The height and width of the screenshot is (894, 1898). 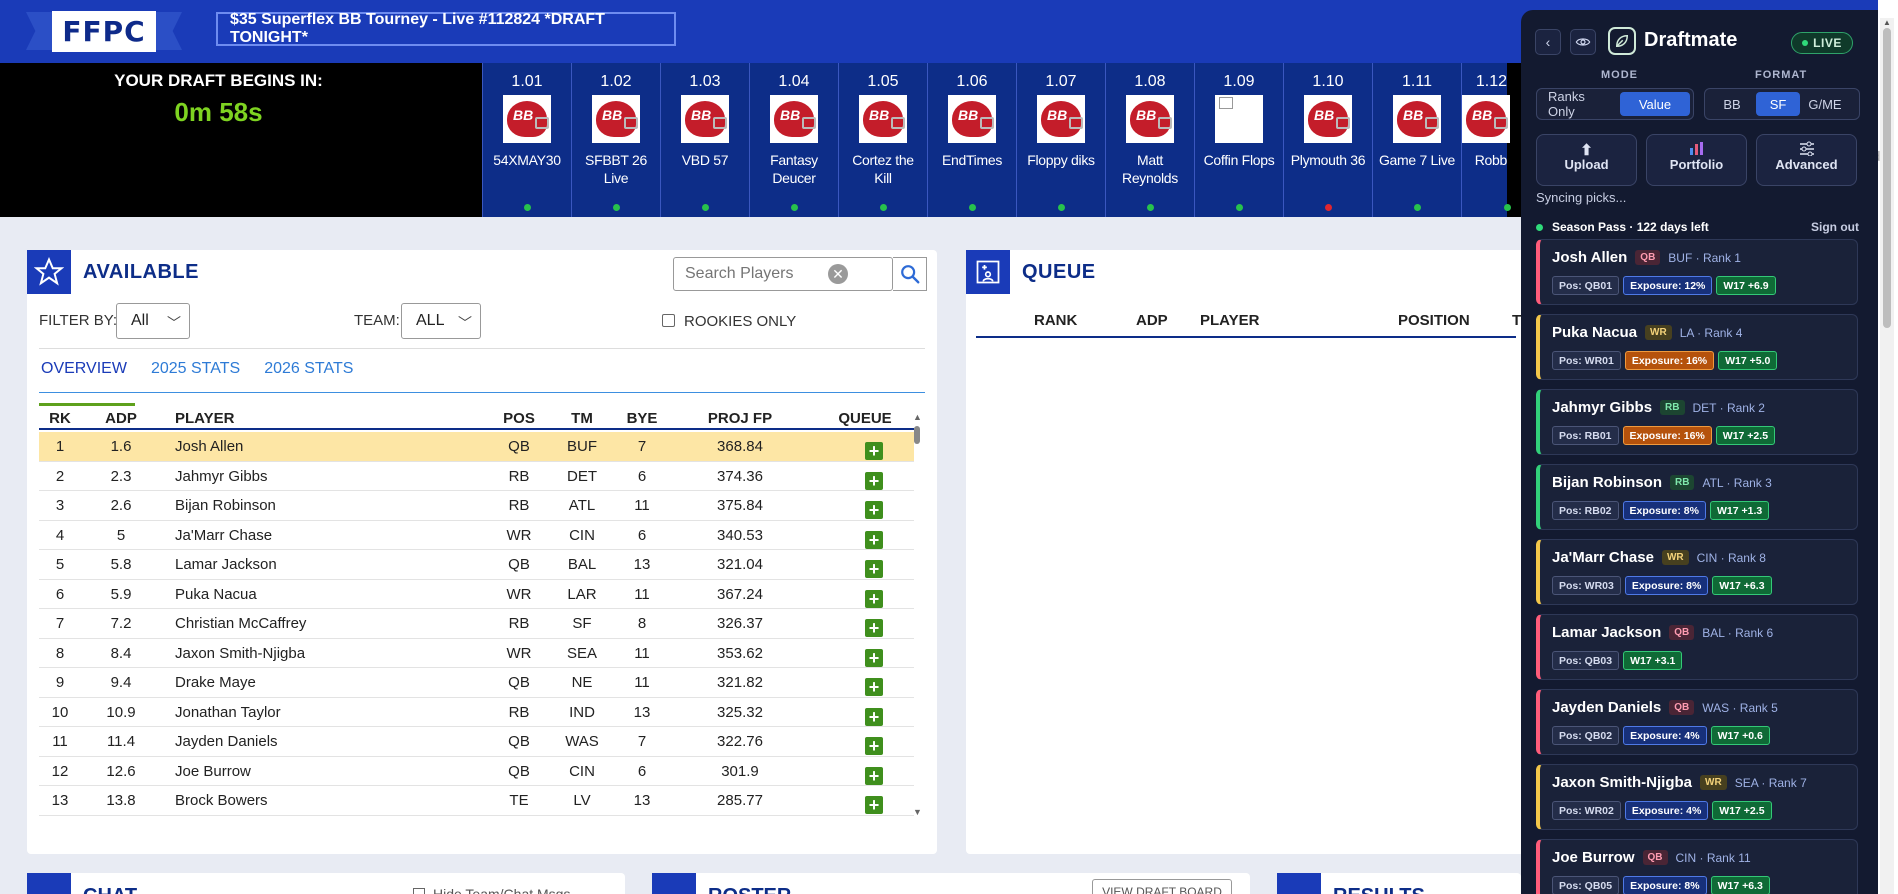 What do you see at coordinates (1149, 140) in the screenshot?
I see `pick-slot: 1.08 BB Matt Reynolds` at bounding box center [1149, 140].